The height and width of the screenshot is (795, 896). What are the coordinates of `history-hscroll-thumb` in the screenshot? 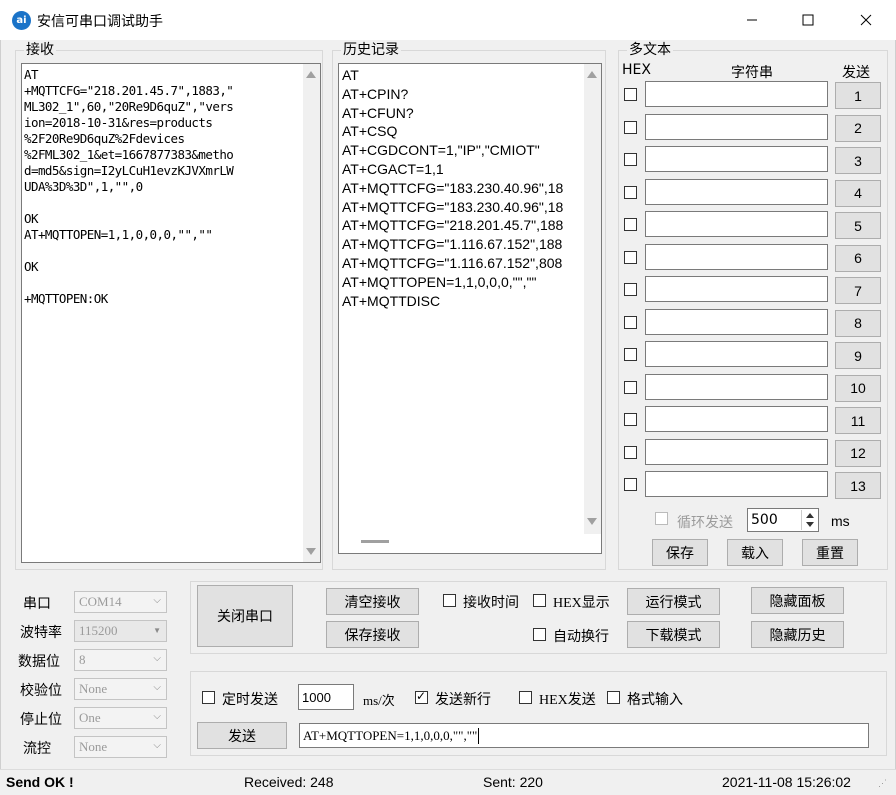 It's located at (375, 541).